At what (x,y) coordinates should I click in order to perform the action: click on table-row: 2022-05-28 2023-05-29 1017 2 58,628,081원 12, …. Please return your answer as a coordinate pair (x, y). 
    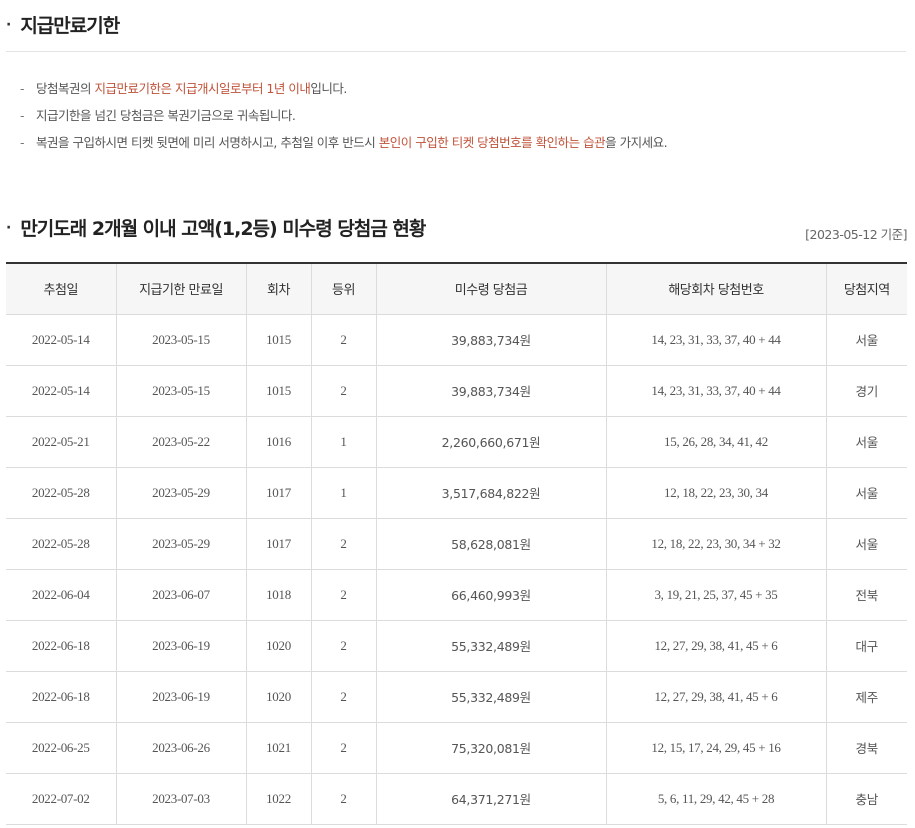
    Looking at the image, I should click on (456, 543).